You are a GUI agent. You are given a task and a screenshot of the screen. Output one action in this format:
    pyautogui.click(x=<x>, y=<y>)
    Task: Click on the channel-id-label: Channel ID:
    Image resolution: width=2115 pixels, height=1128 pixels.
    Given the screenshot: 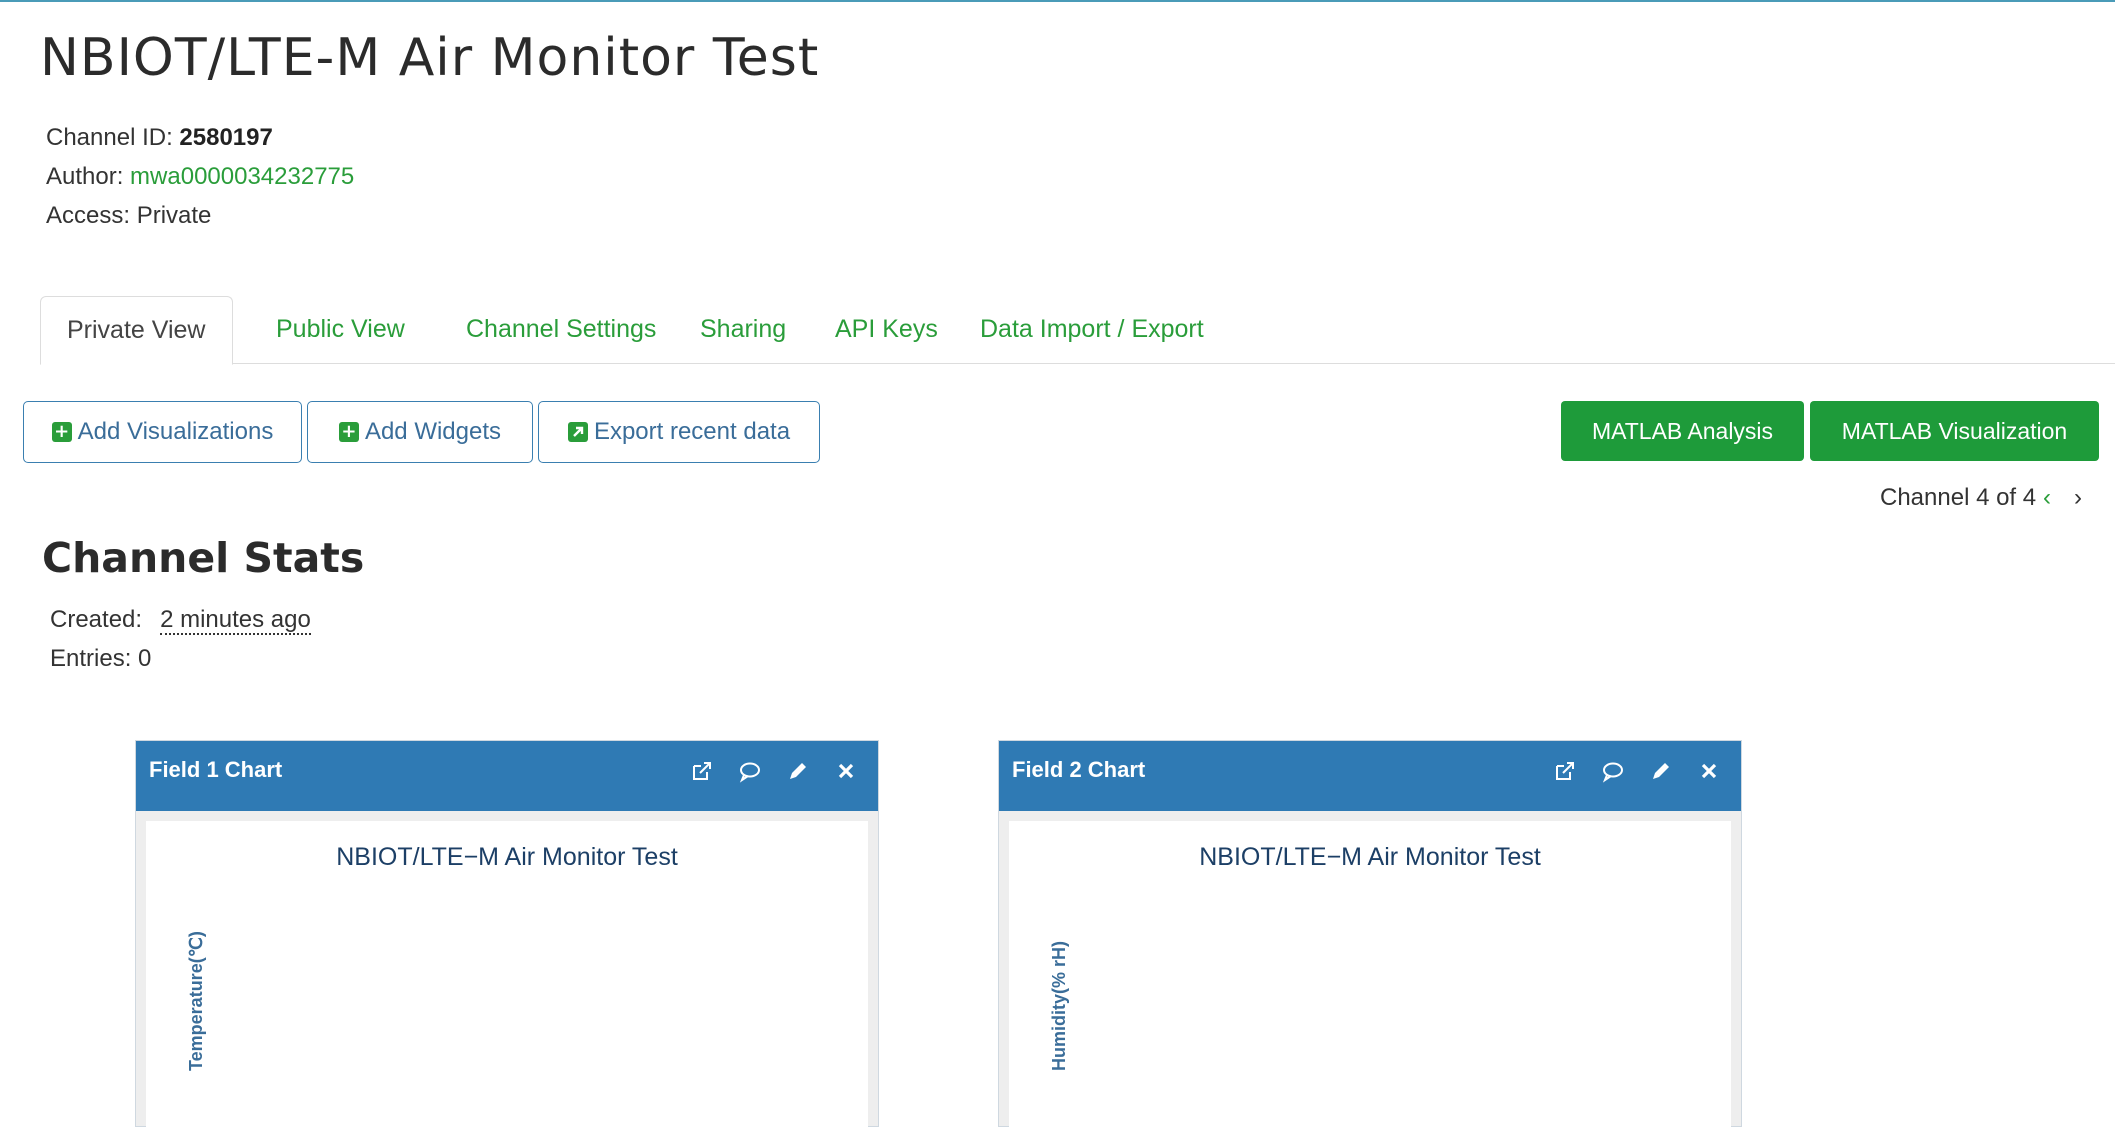 What is the action you would take?
    pyautogui.click(x=113, y=137)
    